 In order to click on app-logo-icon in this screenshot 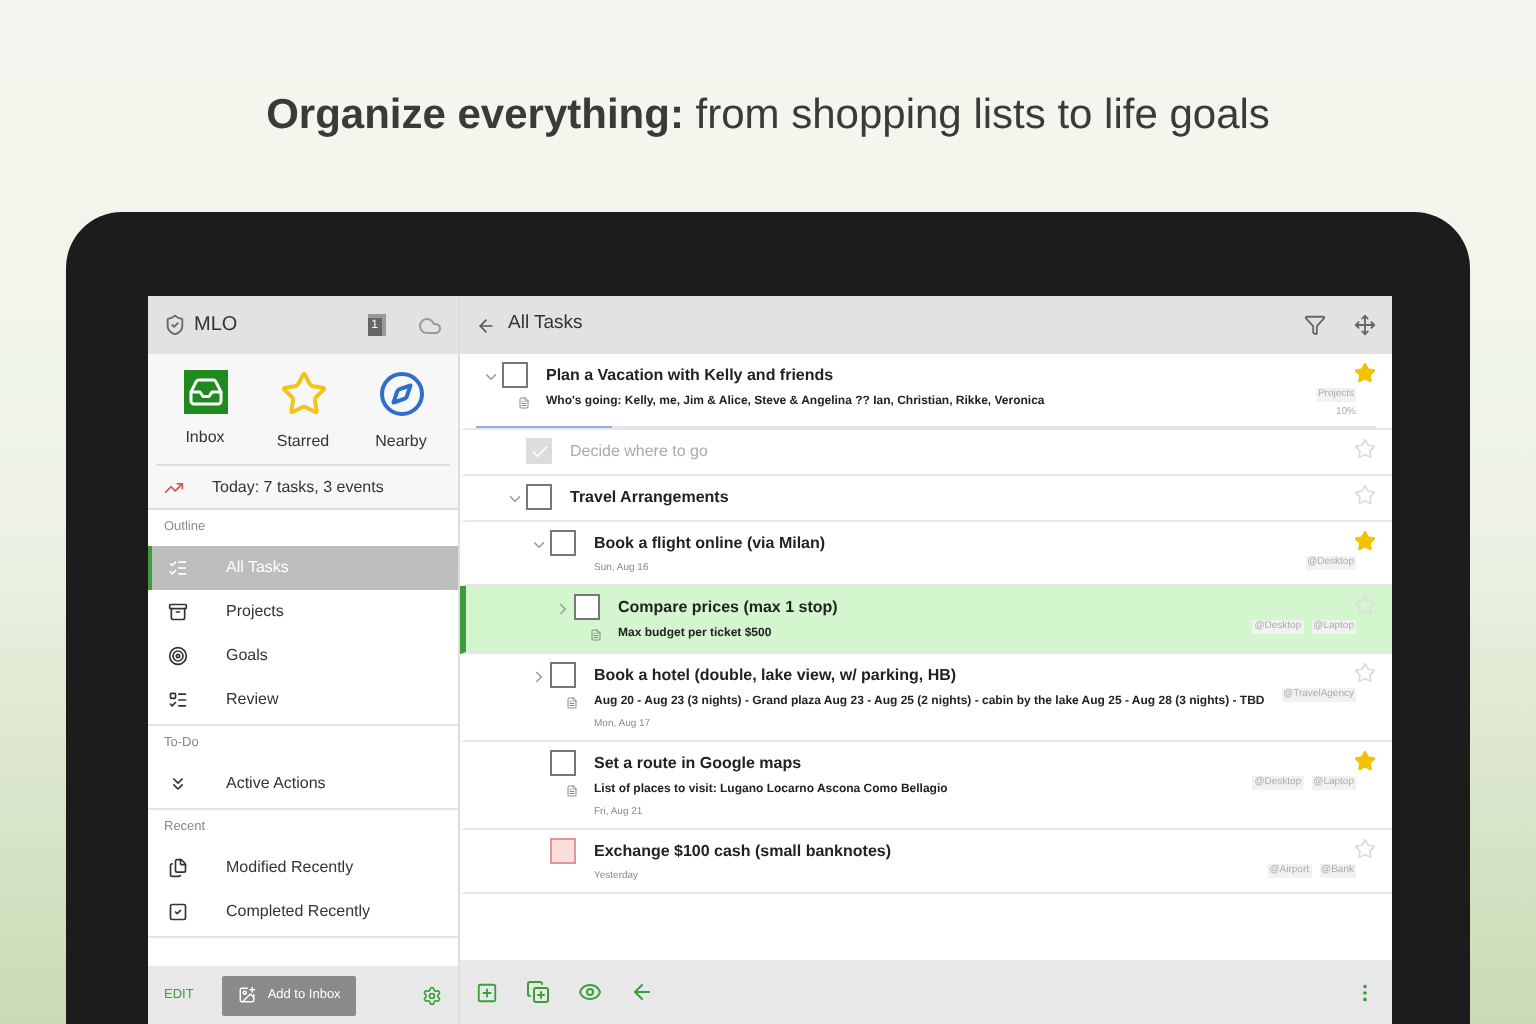, I will do `click(175, 325)`.